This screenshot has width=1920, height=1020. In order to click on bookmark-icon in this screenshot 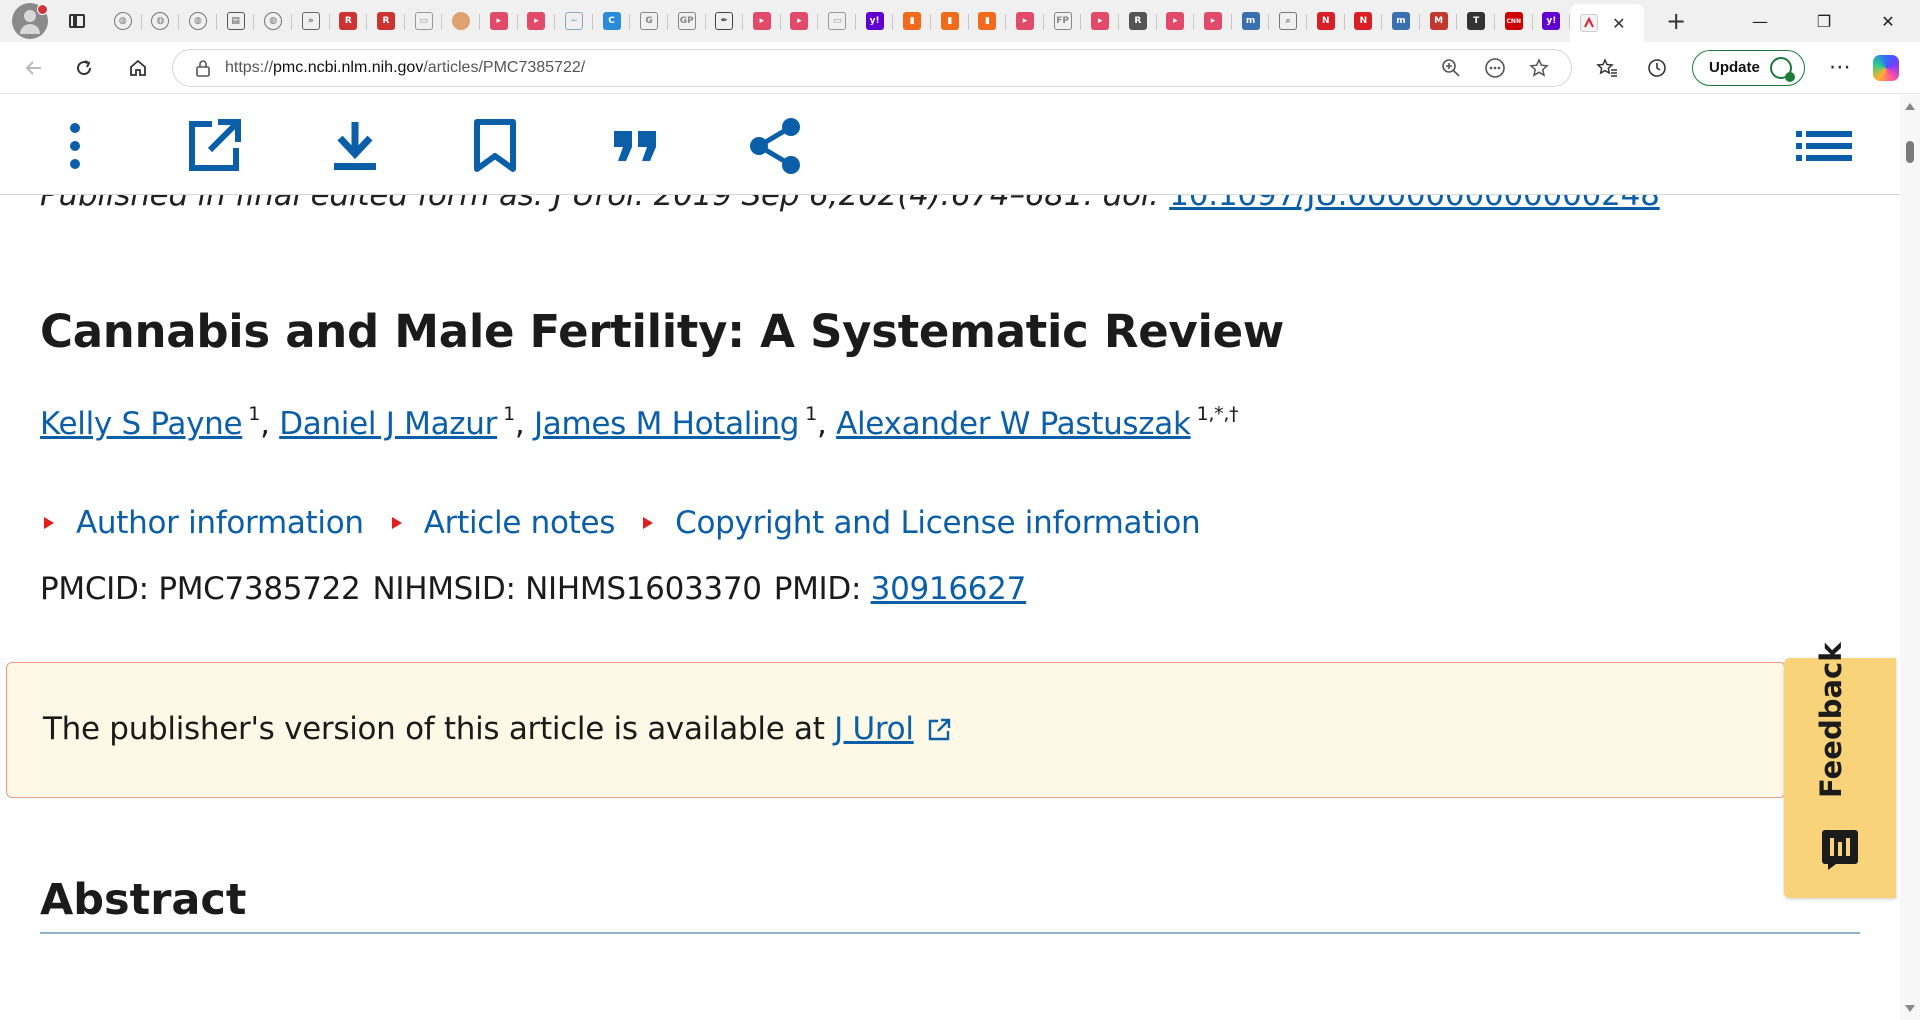, I will do `click(495, 146)`.